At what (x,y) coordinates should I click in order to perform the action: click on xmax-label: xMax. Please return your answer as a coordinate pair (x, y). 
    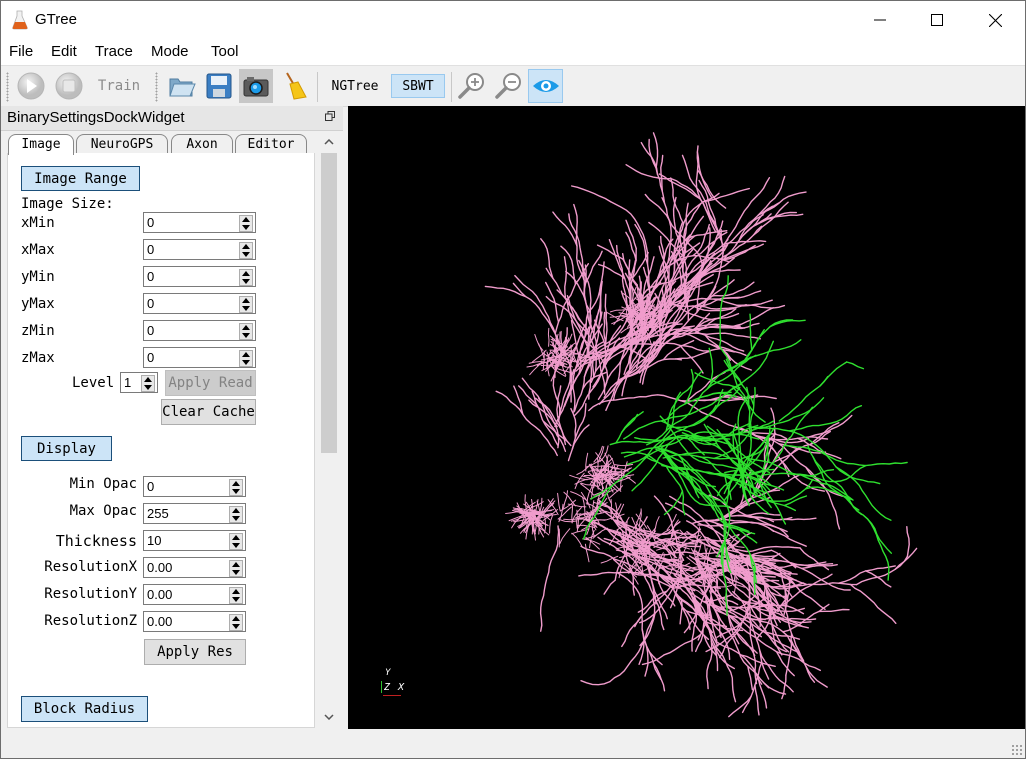
    Looking at the image, I should click on (38, 250).